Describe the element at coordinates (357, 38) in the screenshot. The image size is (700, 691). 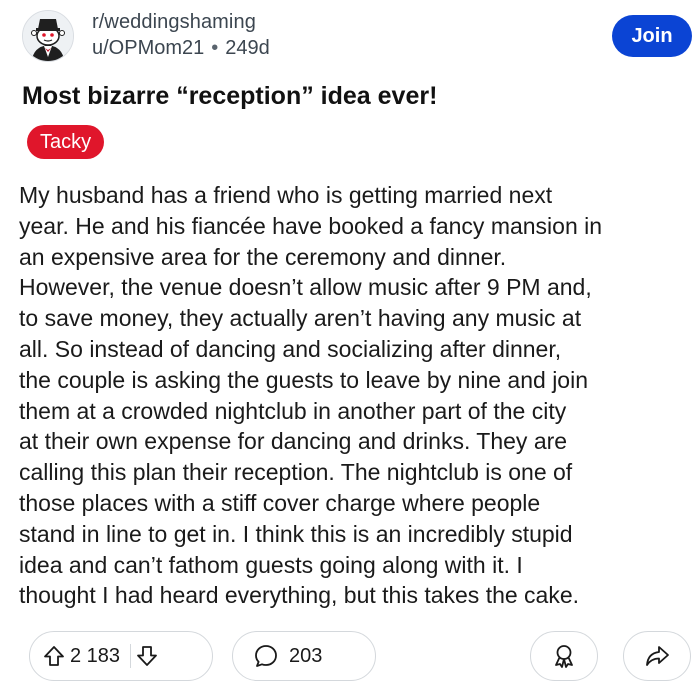
I see `post-header: r/weddingshaming u/OPMom21 • 249d Join` at that location.